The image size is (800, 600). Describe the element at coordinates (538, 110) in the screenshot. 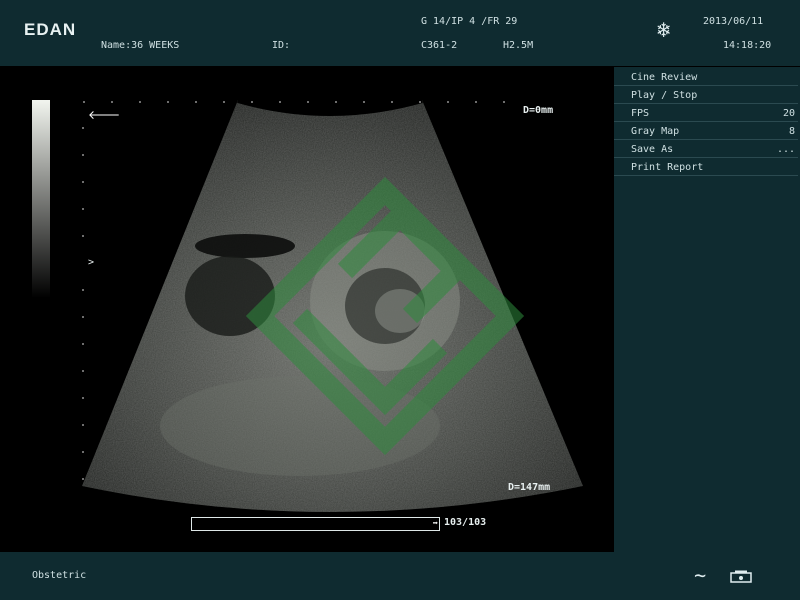

I see `depth-top-label: D=0mm` at that location.